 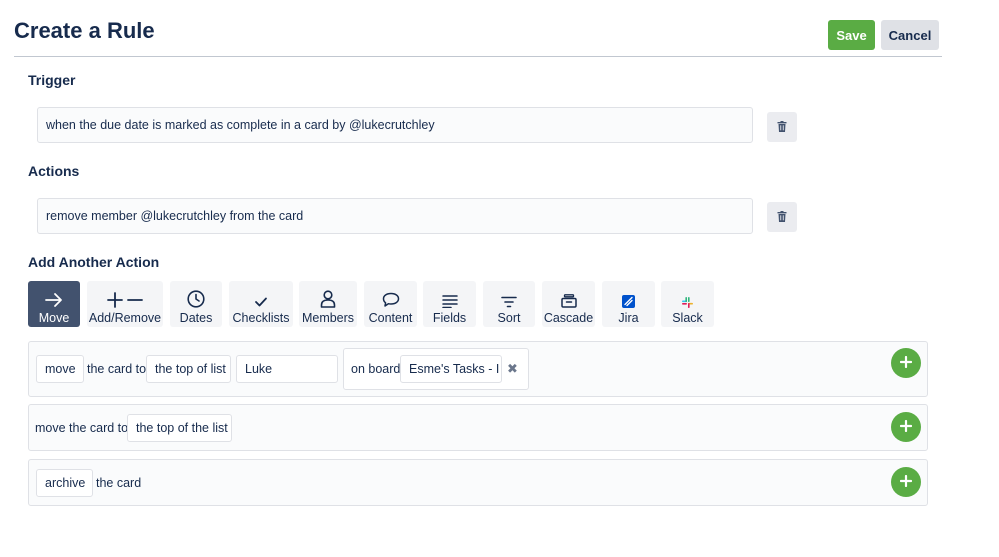 What do you see at coordinates (54, 171) in the screenshot?
I see `actions-heading: Actions` at bounding box center [54, 171].